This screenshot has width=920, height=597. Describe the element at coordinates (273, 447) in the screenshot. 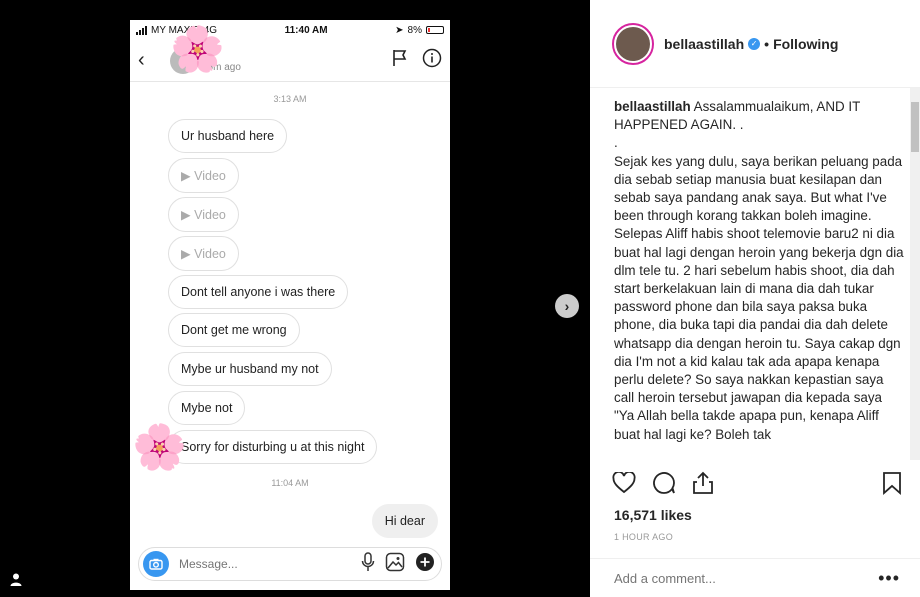

I see `message-bubble: Sorry for disturbing u at this night` at that location.